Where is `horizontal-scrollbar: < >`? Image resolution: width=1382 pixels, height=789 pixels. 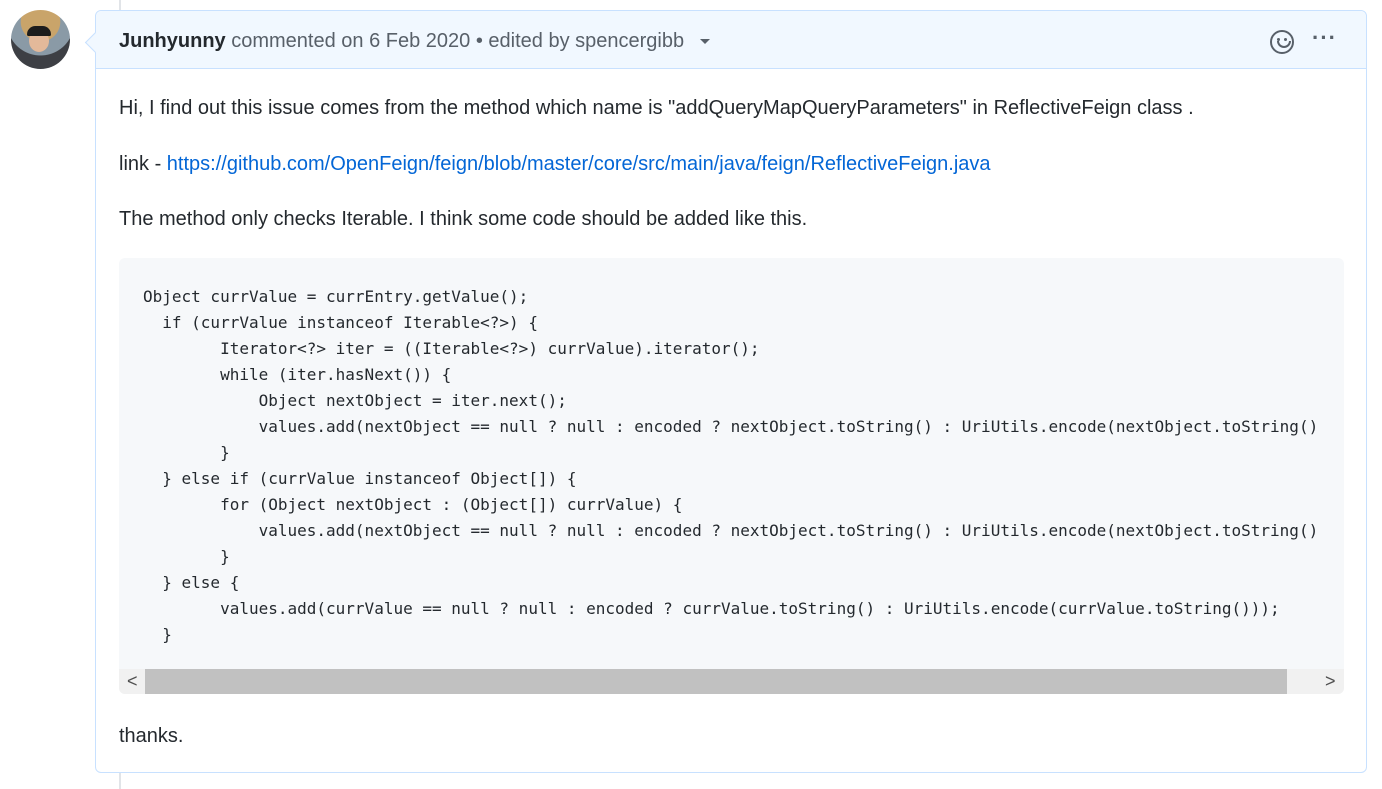
horizontal-scrollbar: < > is located at coordinates (731, 681).